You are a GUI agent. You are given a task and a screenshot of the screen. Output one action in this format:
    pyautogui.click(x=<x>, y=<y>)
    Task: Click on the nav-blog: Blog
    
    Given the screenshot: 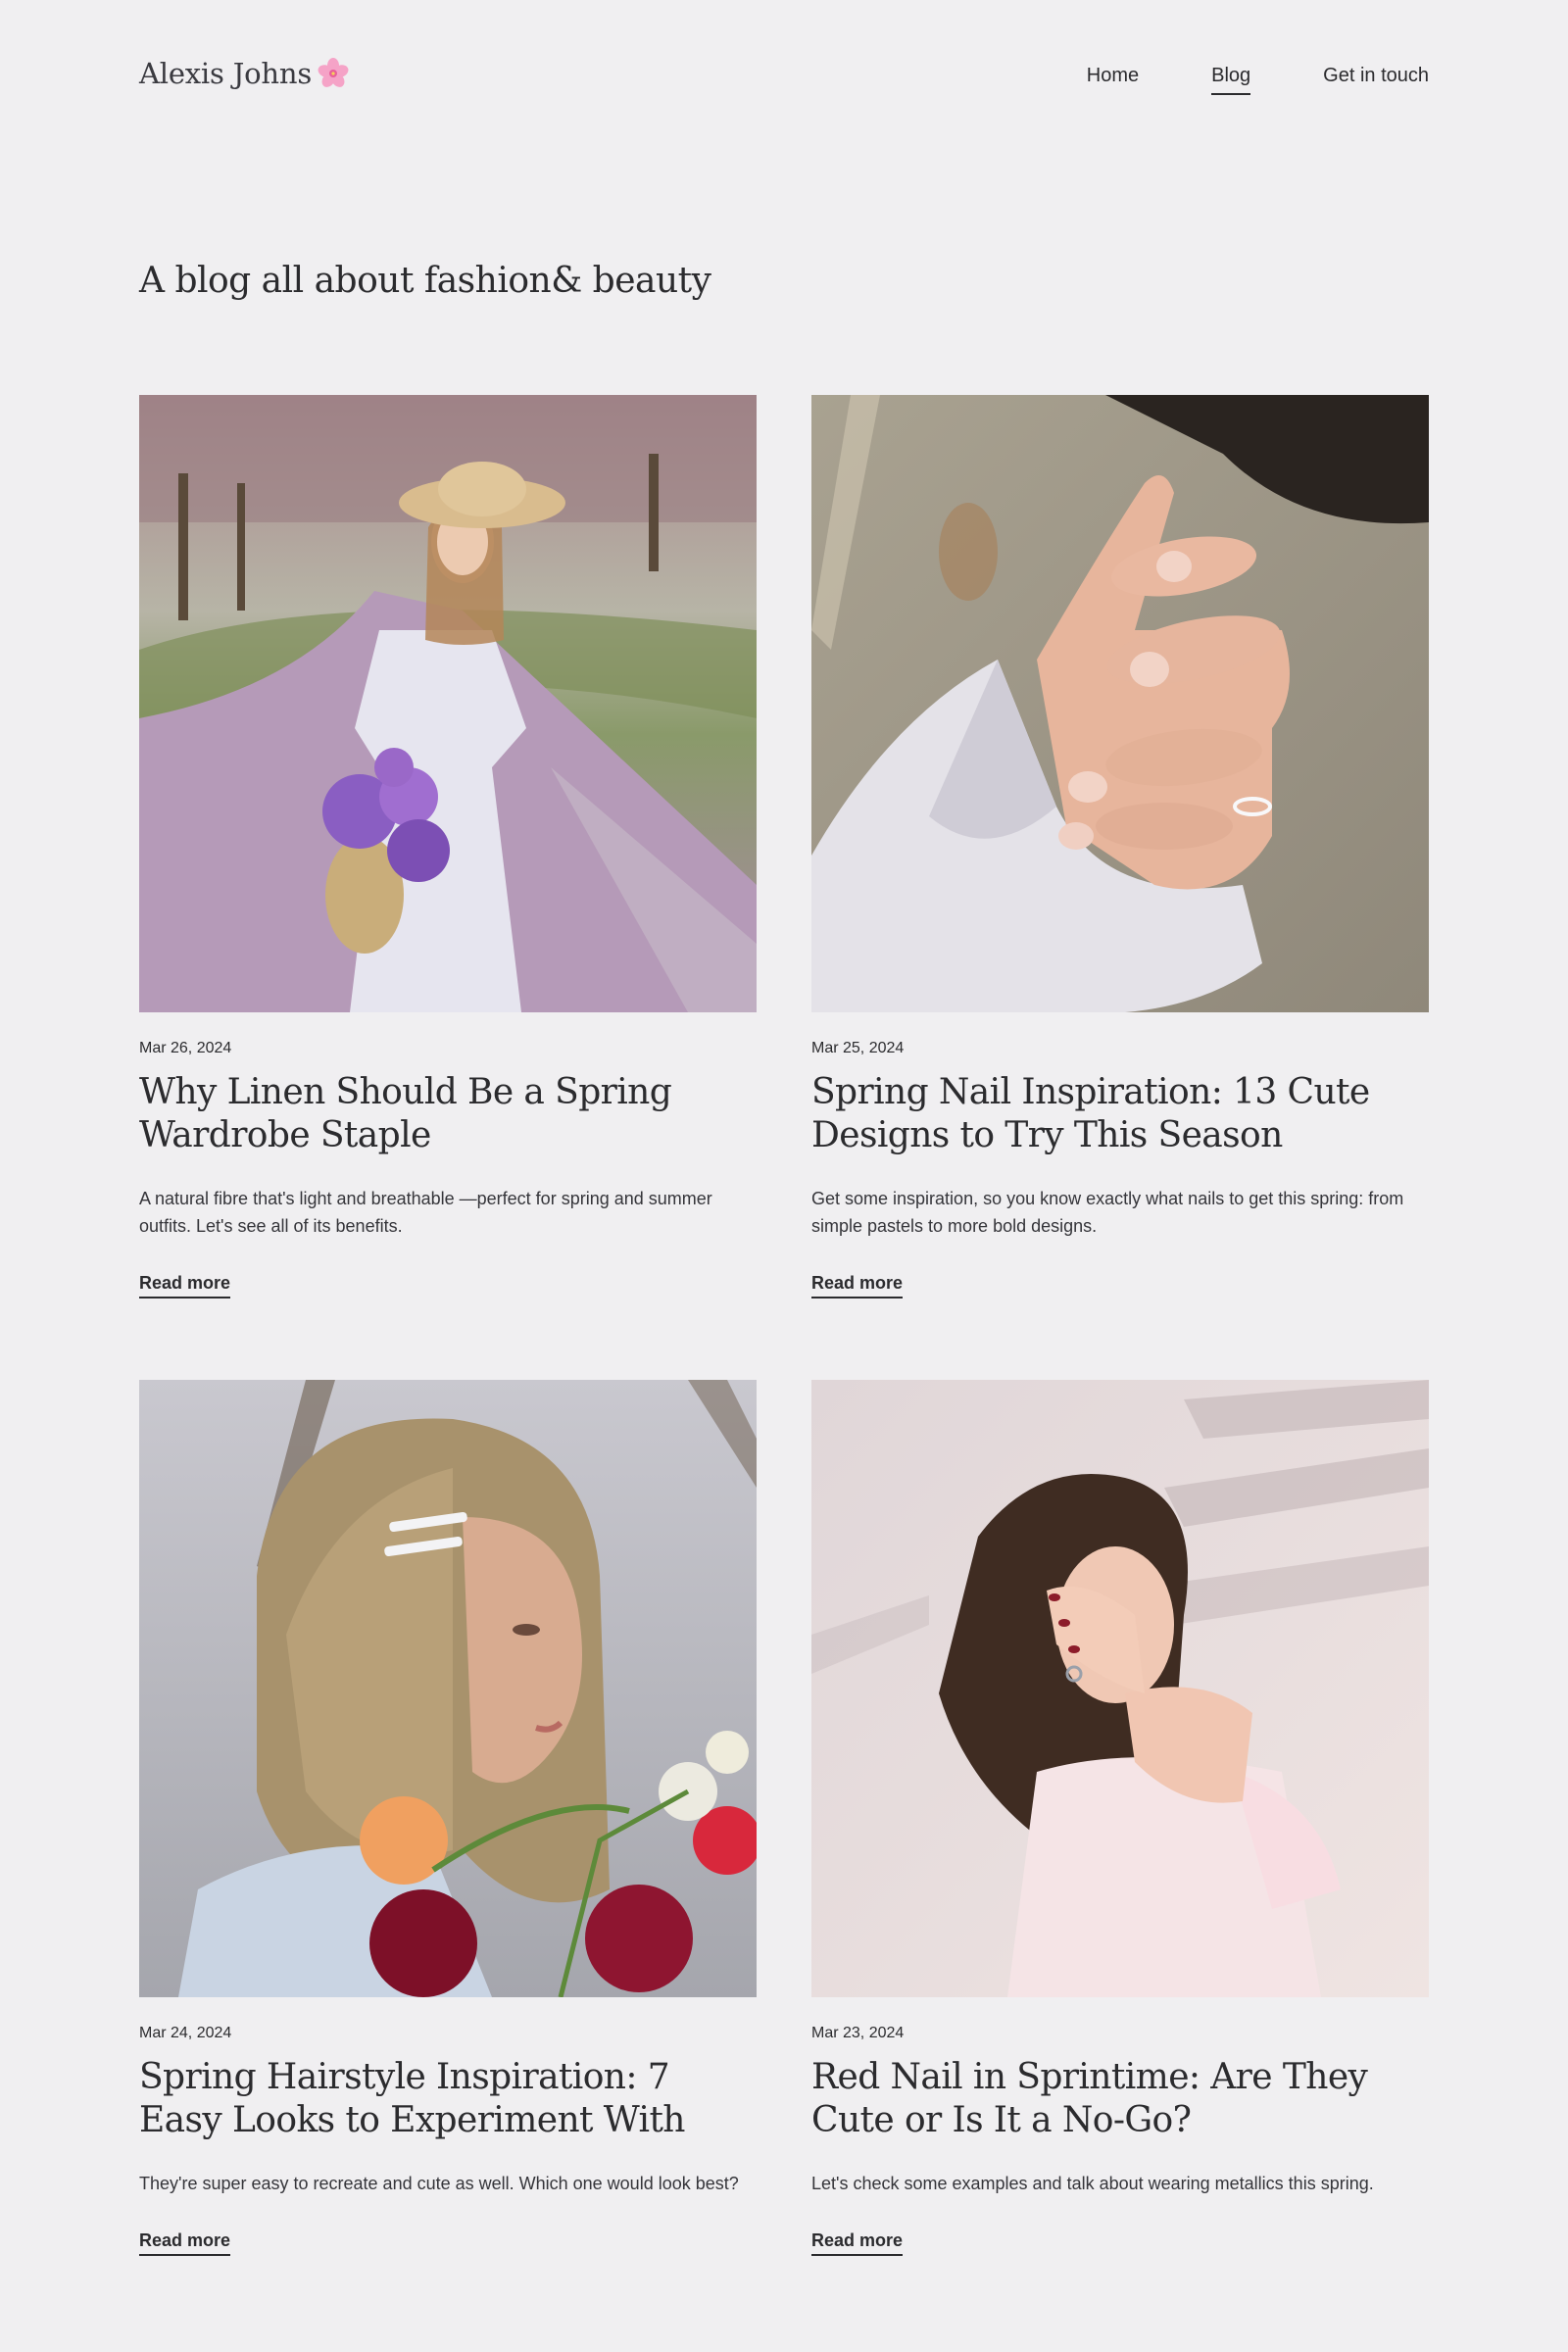 What is the action you would take?
    pyautogui.click(x=1231, y=80)
    